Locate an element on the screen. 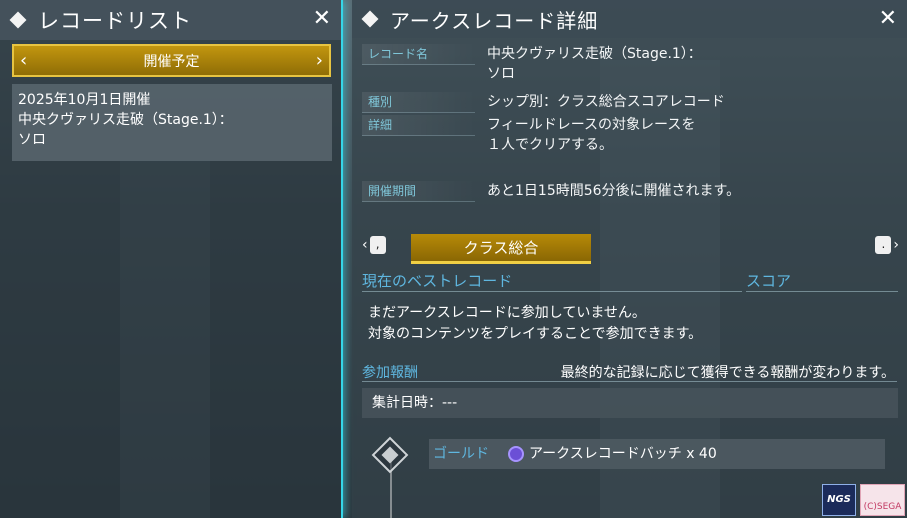 Image resolution: width=907 pixels, height=518 pixels. record-name-value-2: ソロ is located at coordinates (501, 74).